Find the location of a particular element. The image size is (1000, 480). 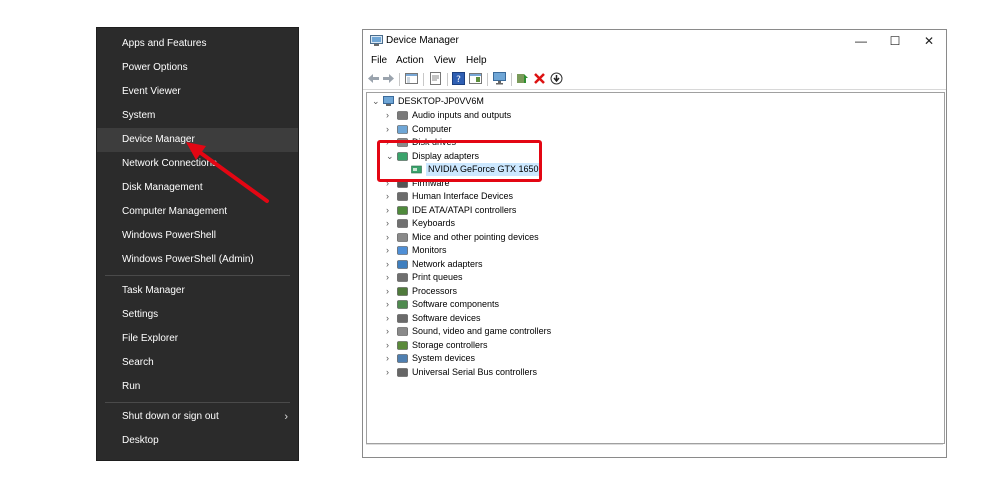

category-label: Computer is located at coordinates (432, 128).